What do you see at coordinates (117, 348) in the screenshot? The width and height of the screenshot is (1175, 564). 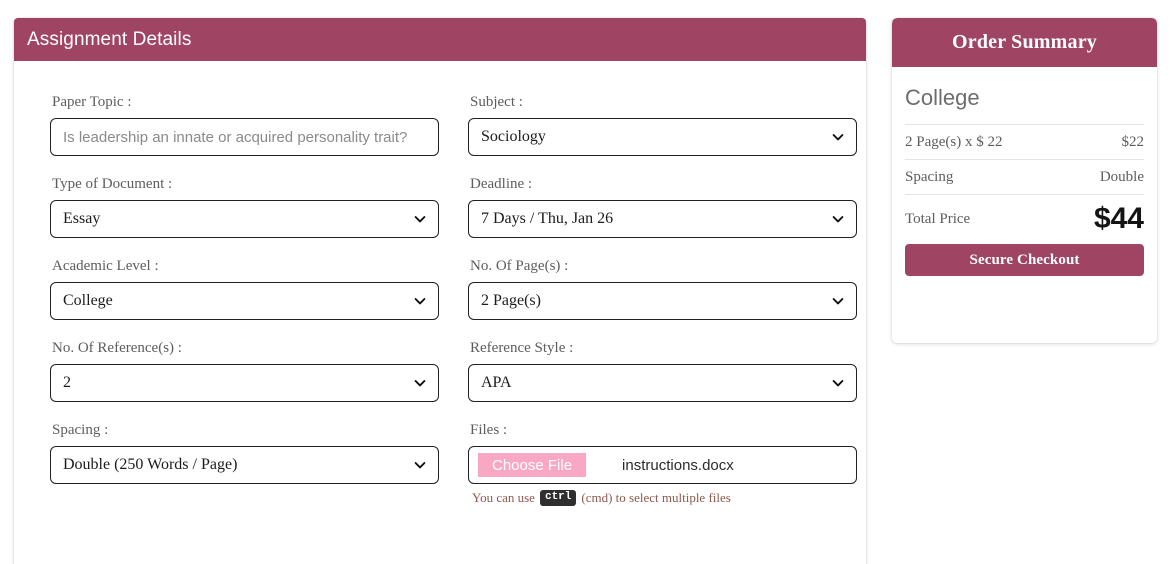 I see `label-no-of-references: No. Of Reference(s) :` at bounding box center [117, 348].